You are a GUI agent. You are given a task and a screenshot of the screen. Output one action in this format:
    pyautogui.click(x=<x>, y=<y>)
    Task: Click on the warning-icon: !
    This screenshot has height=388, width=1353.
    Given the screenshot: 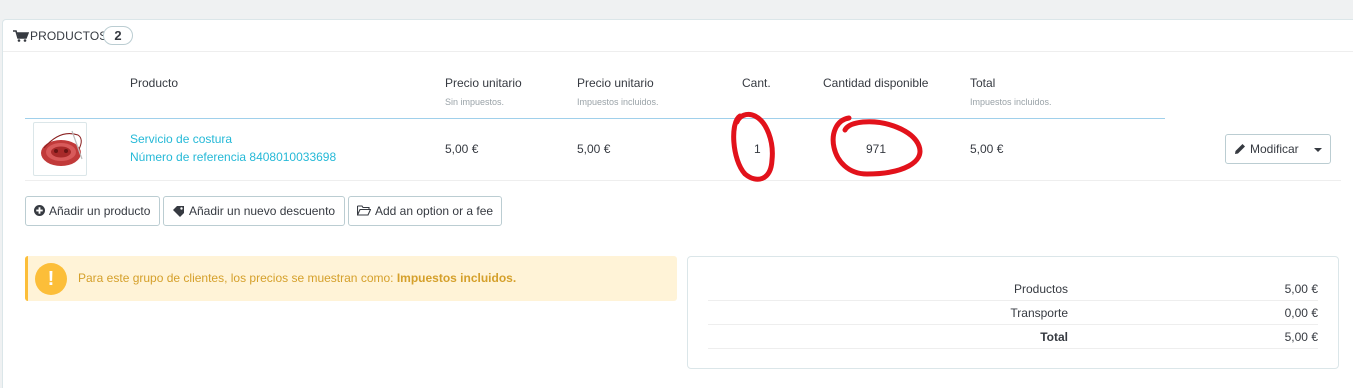 What is the action you would take?
    pyautogui.click(x=51, y=279)
    